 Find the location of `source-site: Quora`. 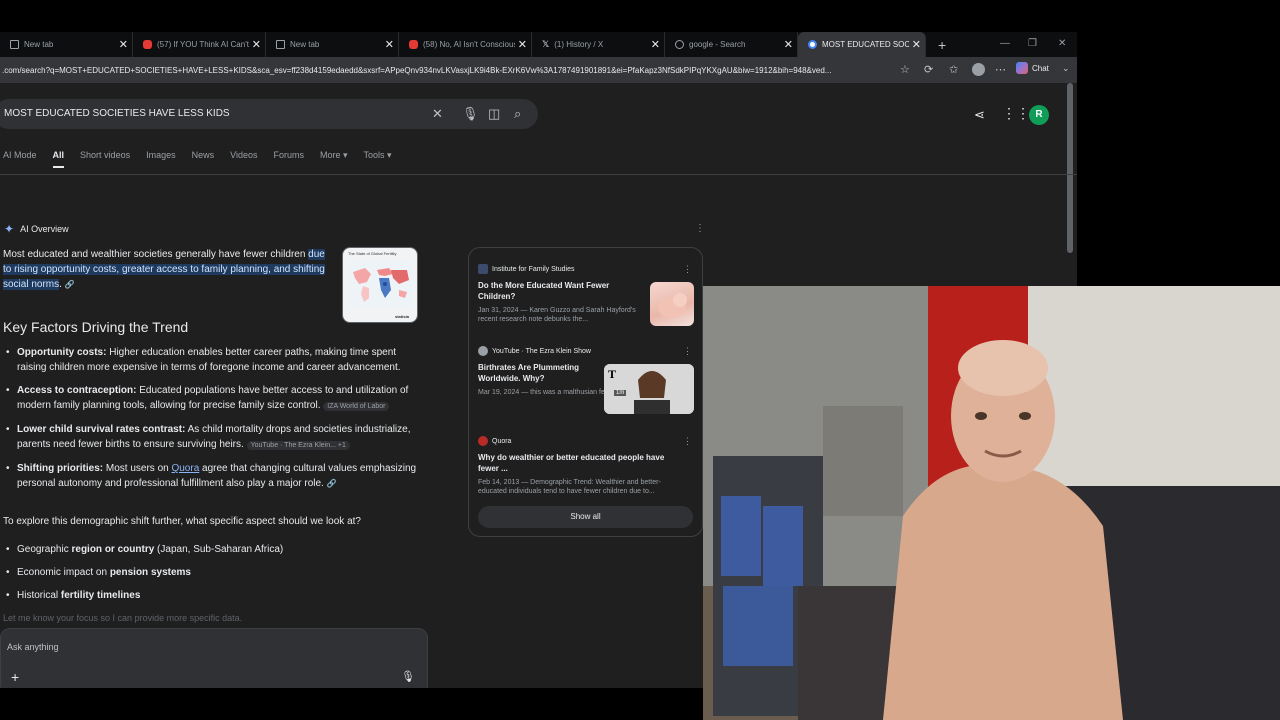

source-site: Quora is located at coordinates (587, 441).